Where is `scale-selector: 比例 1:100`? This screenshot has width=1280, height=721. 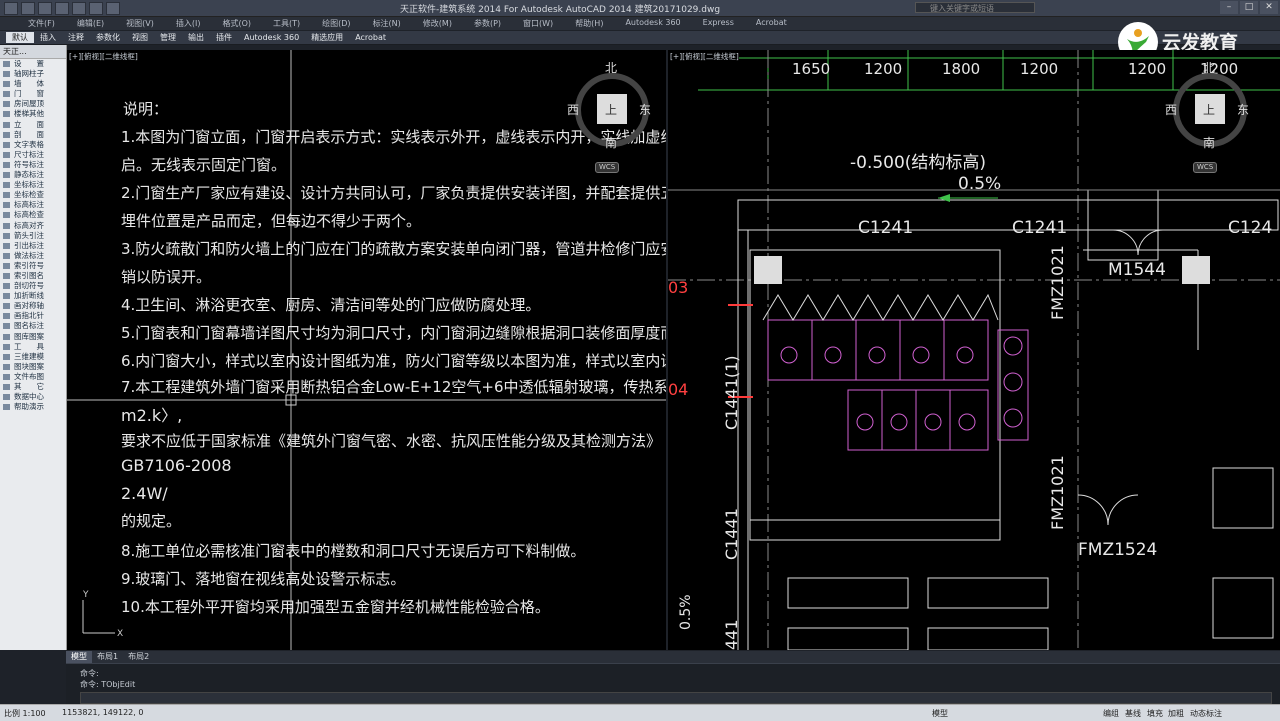 scale-selector: 比例 1:100 is located at coordinates (25, 713).